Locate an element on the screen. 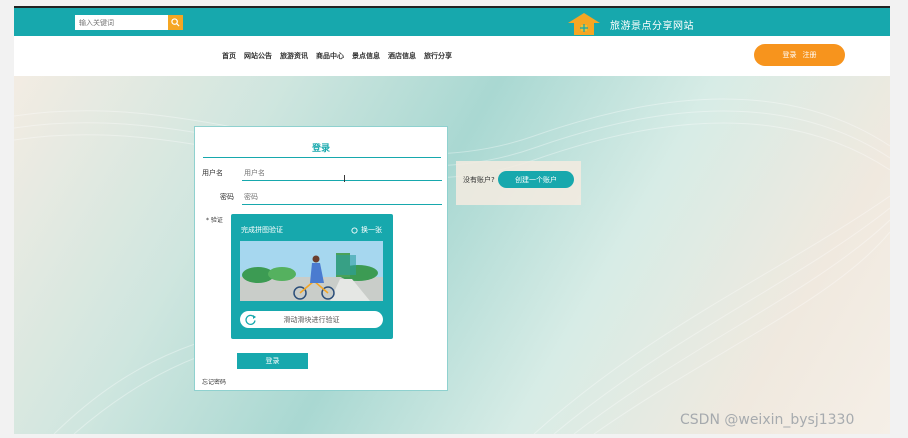 This screenshot has width=908, height=438. search-icon is located at coordinates (175, 22).